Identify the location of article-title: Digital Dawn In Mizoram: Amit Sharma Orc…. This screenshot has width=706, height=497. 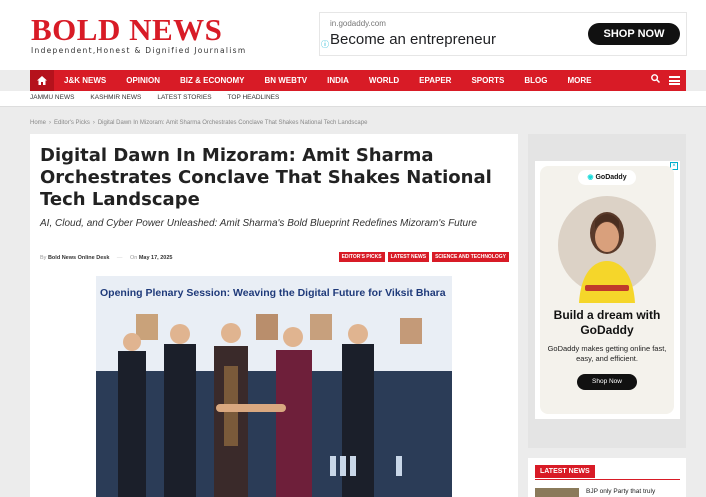
(266, 177).